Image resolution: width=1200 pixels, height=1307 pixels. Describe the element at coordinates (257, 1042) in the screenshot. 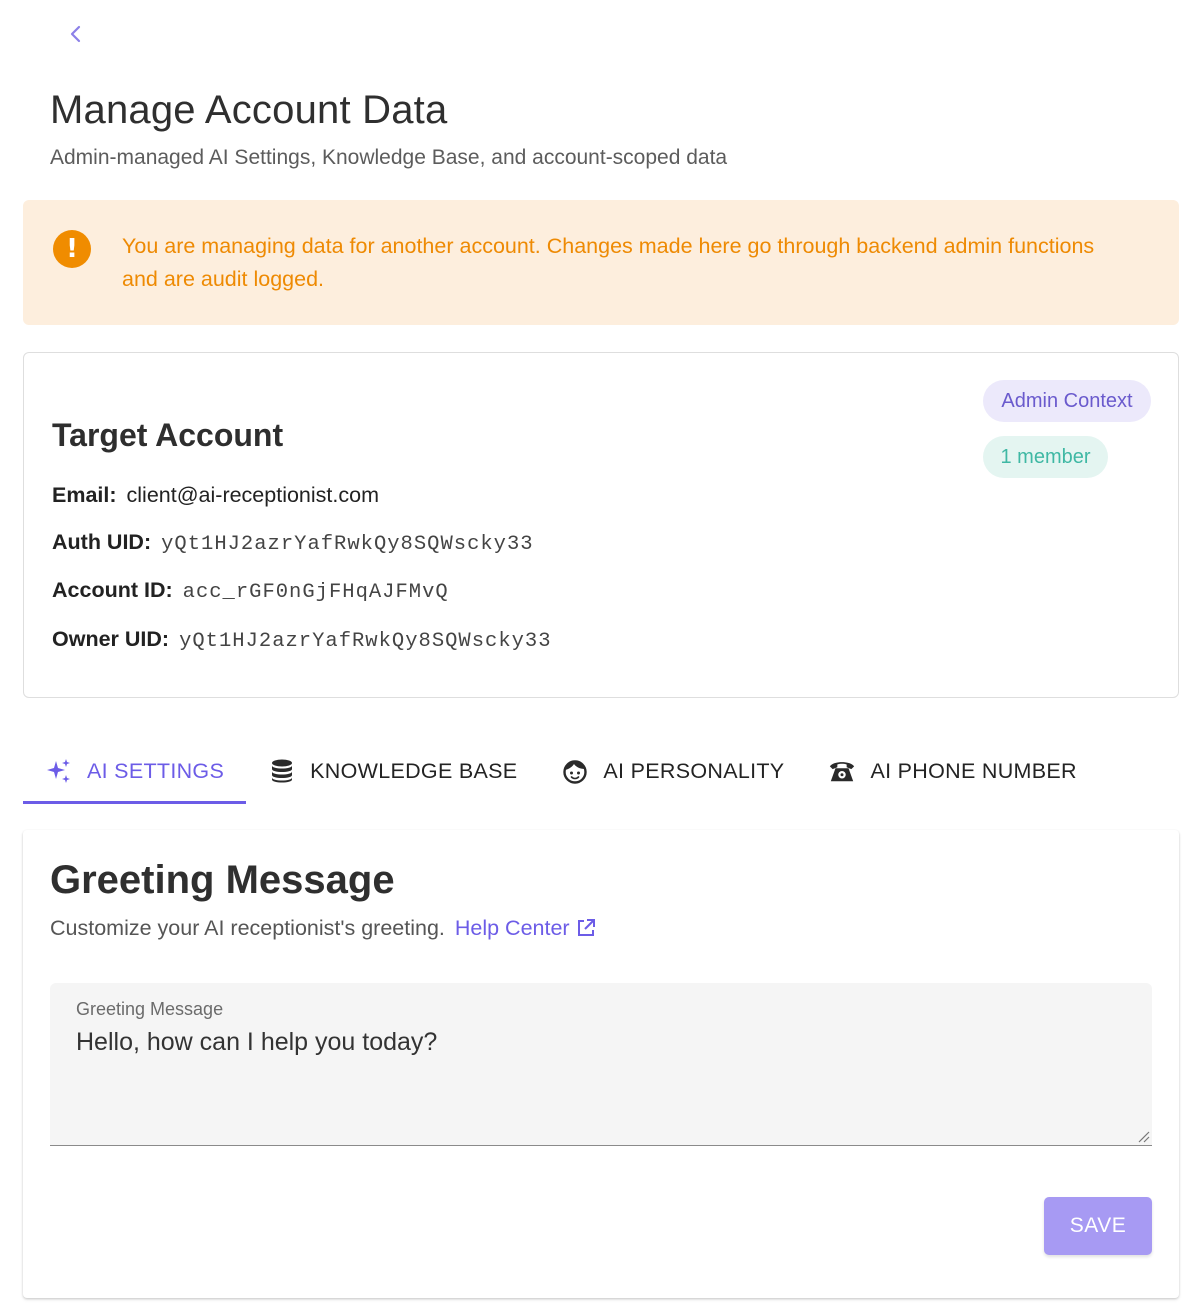

I see `greeting-field-value: Hello, how can I help you today?` at that location.